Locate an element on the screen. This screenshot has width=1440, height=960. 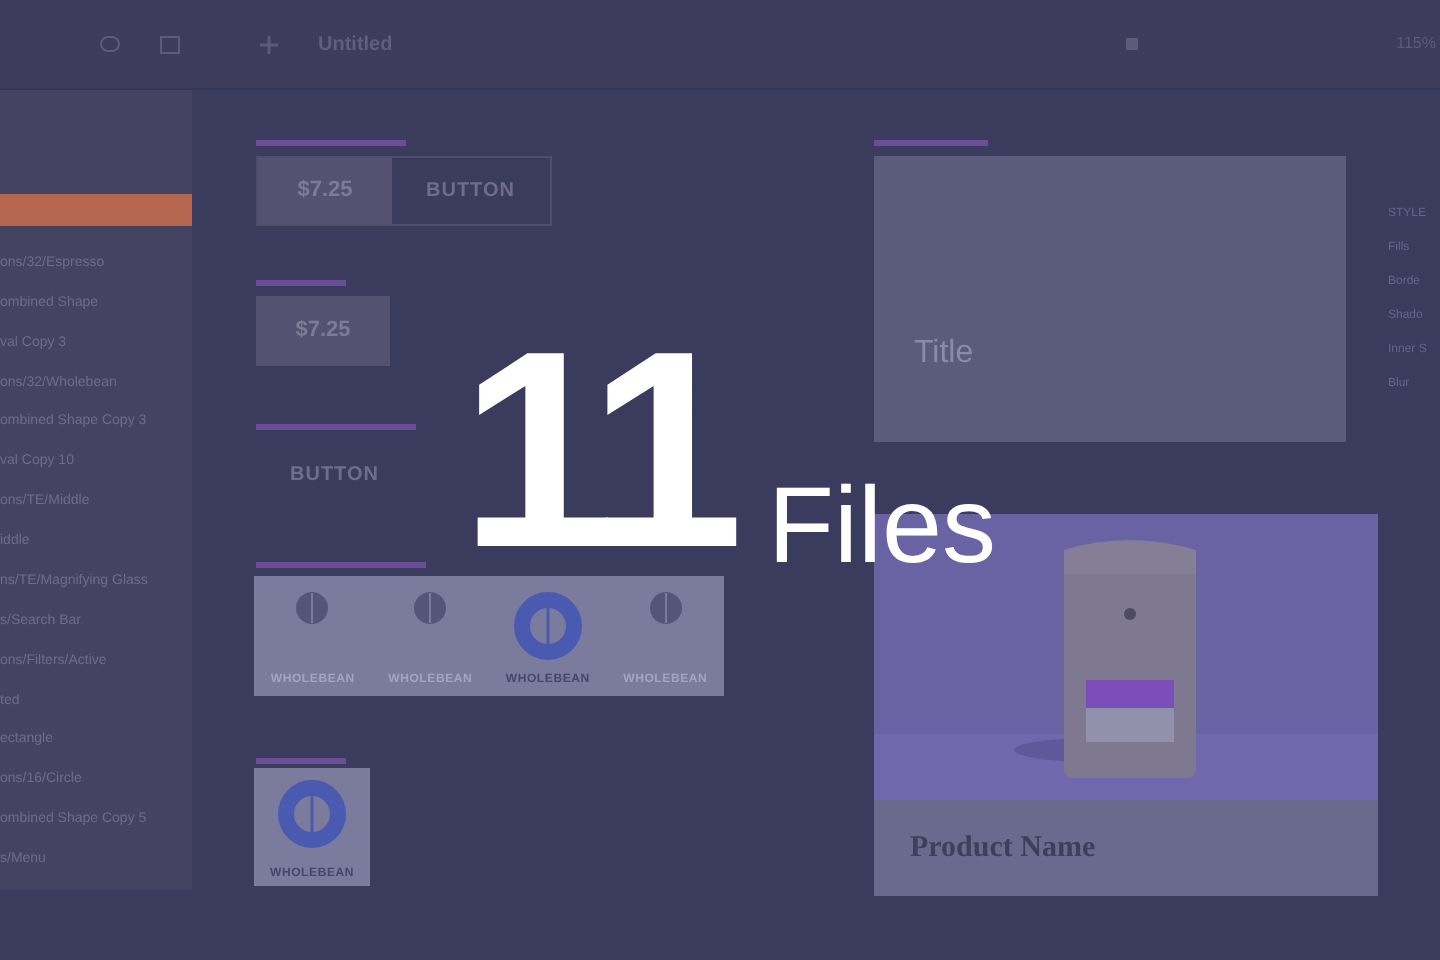
headline-number: 11 is located at coordinates (597, 450).